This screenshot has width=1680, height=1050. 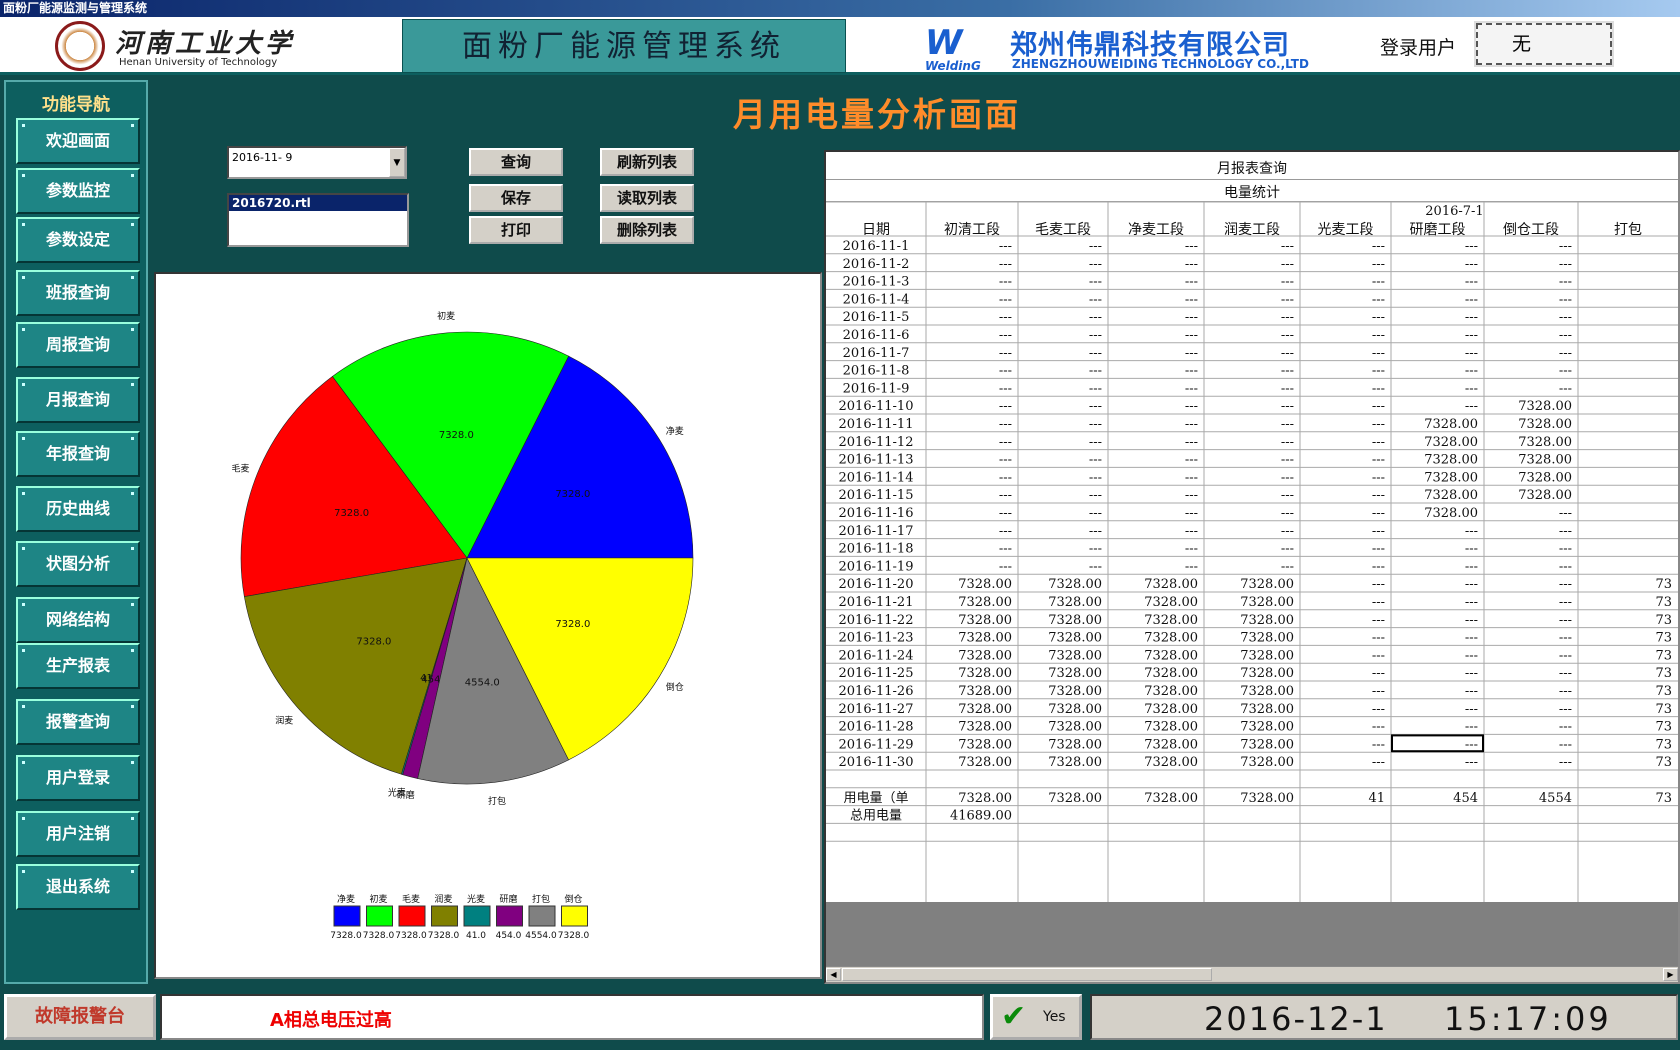 I want to click on nav-shift-report: 班报查询, so click(x=78, y=293).